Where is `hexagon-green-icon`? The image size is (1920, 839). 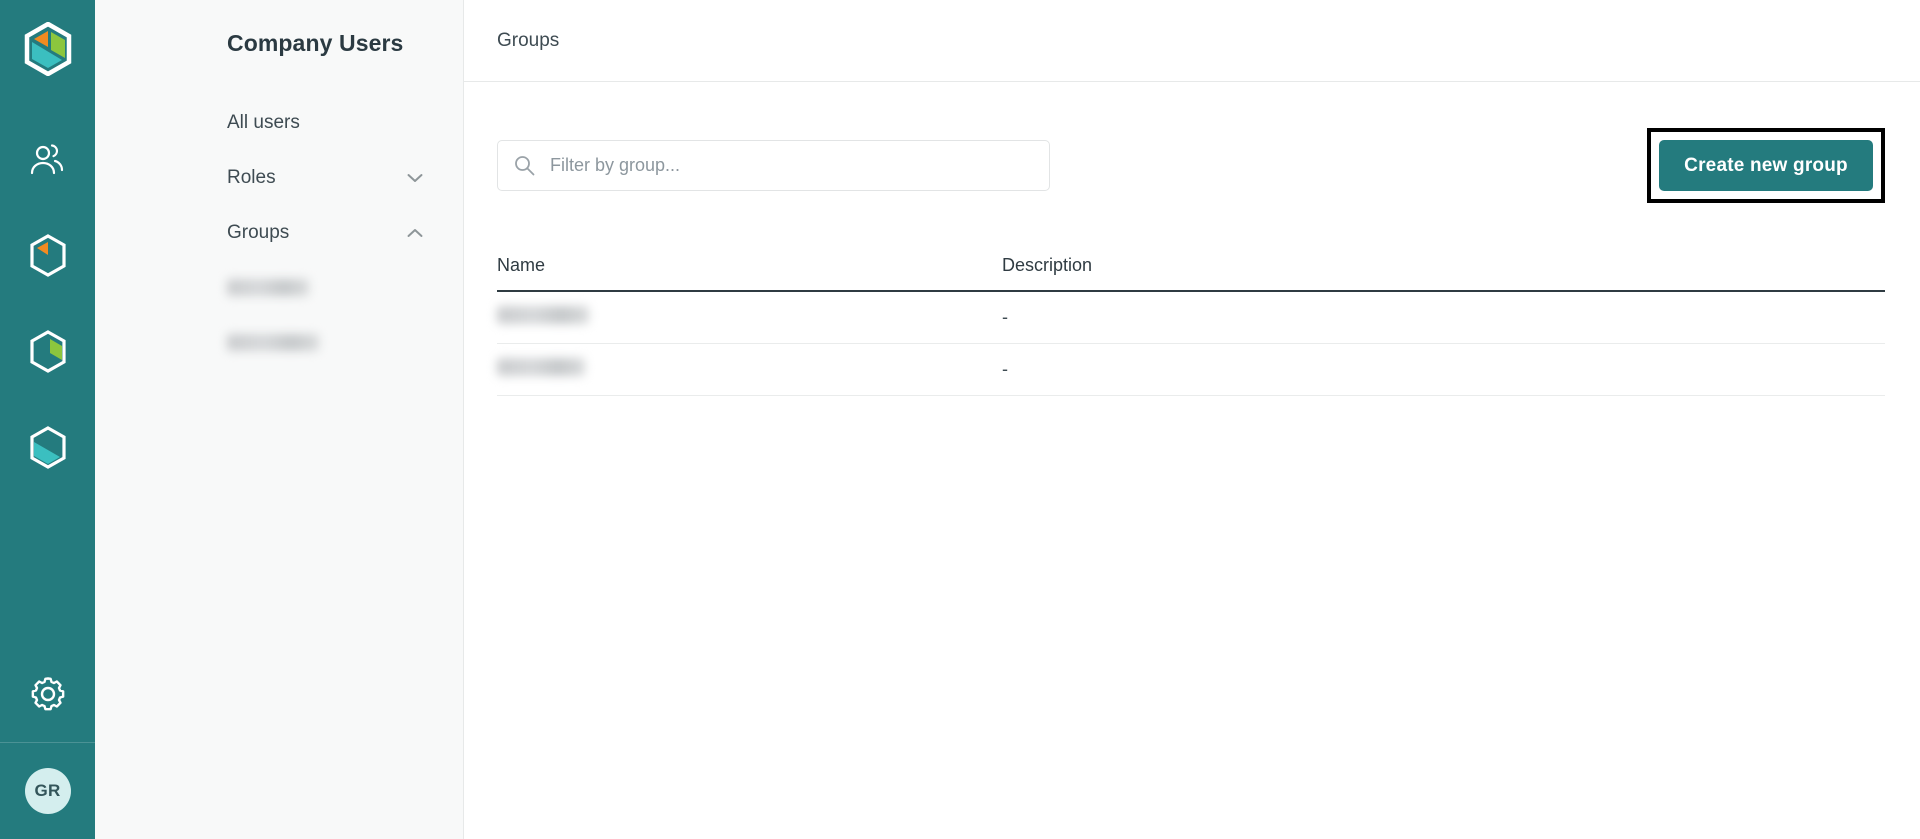 hexagon-green-icon is located at coordinates (47, 351).